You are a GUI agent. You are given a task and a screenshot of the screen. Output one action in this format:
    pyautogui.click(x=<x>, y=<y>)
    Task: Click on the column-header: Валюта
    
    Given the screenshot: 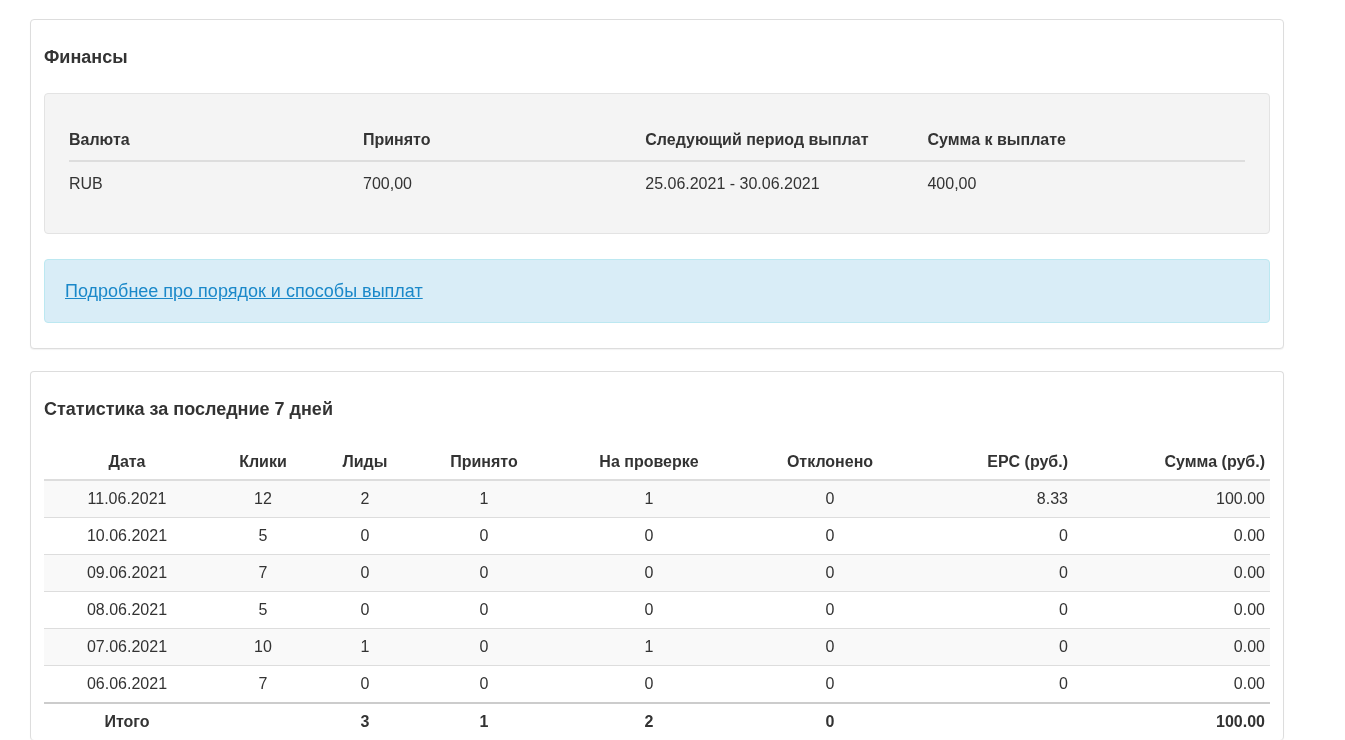 What is the action you would take?
    pyautogui.click(x=216, y=140)
    